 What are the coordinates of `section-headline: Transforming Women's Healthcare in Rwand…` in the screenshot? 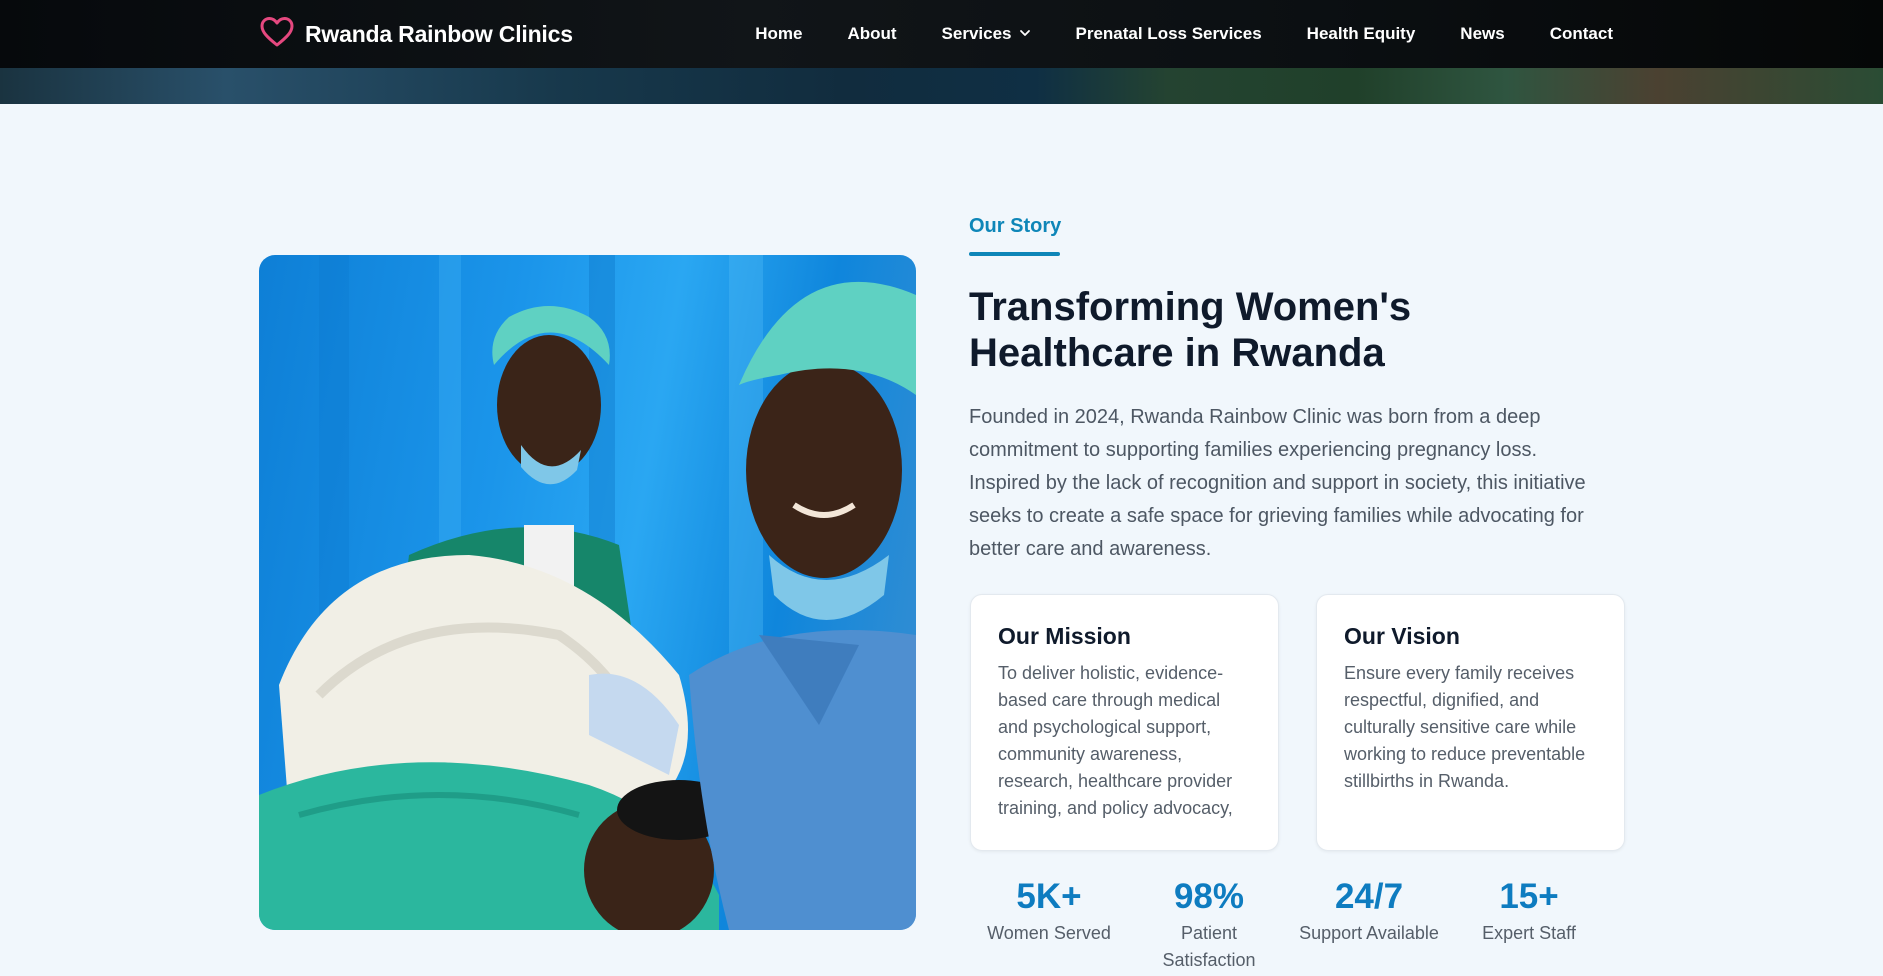 It's located at (1190, 330).